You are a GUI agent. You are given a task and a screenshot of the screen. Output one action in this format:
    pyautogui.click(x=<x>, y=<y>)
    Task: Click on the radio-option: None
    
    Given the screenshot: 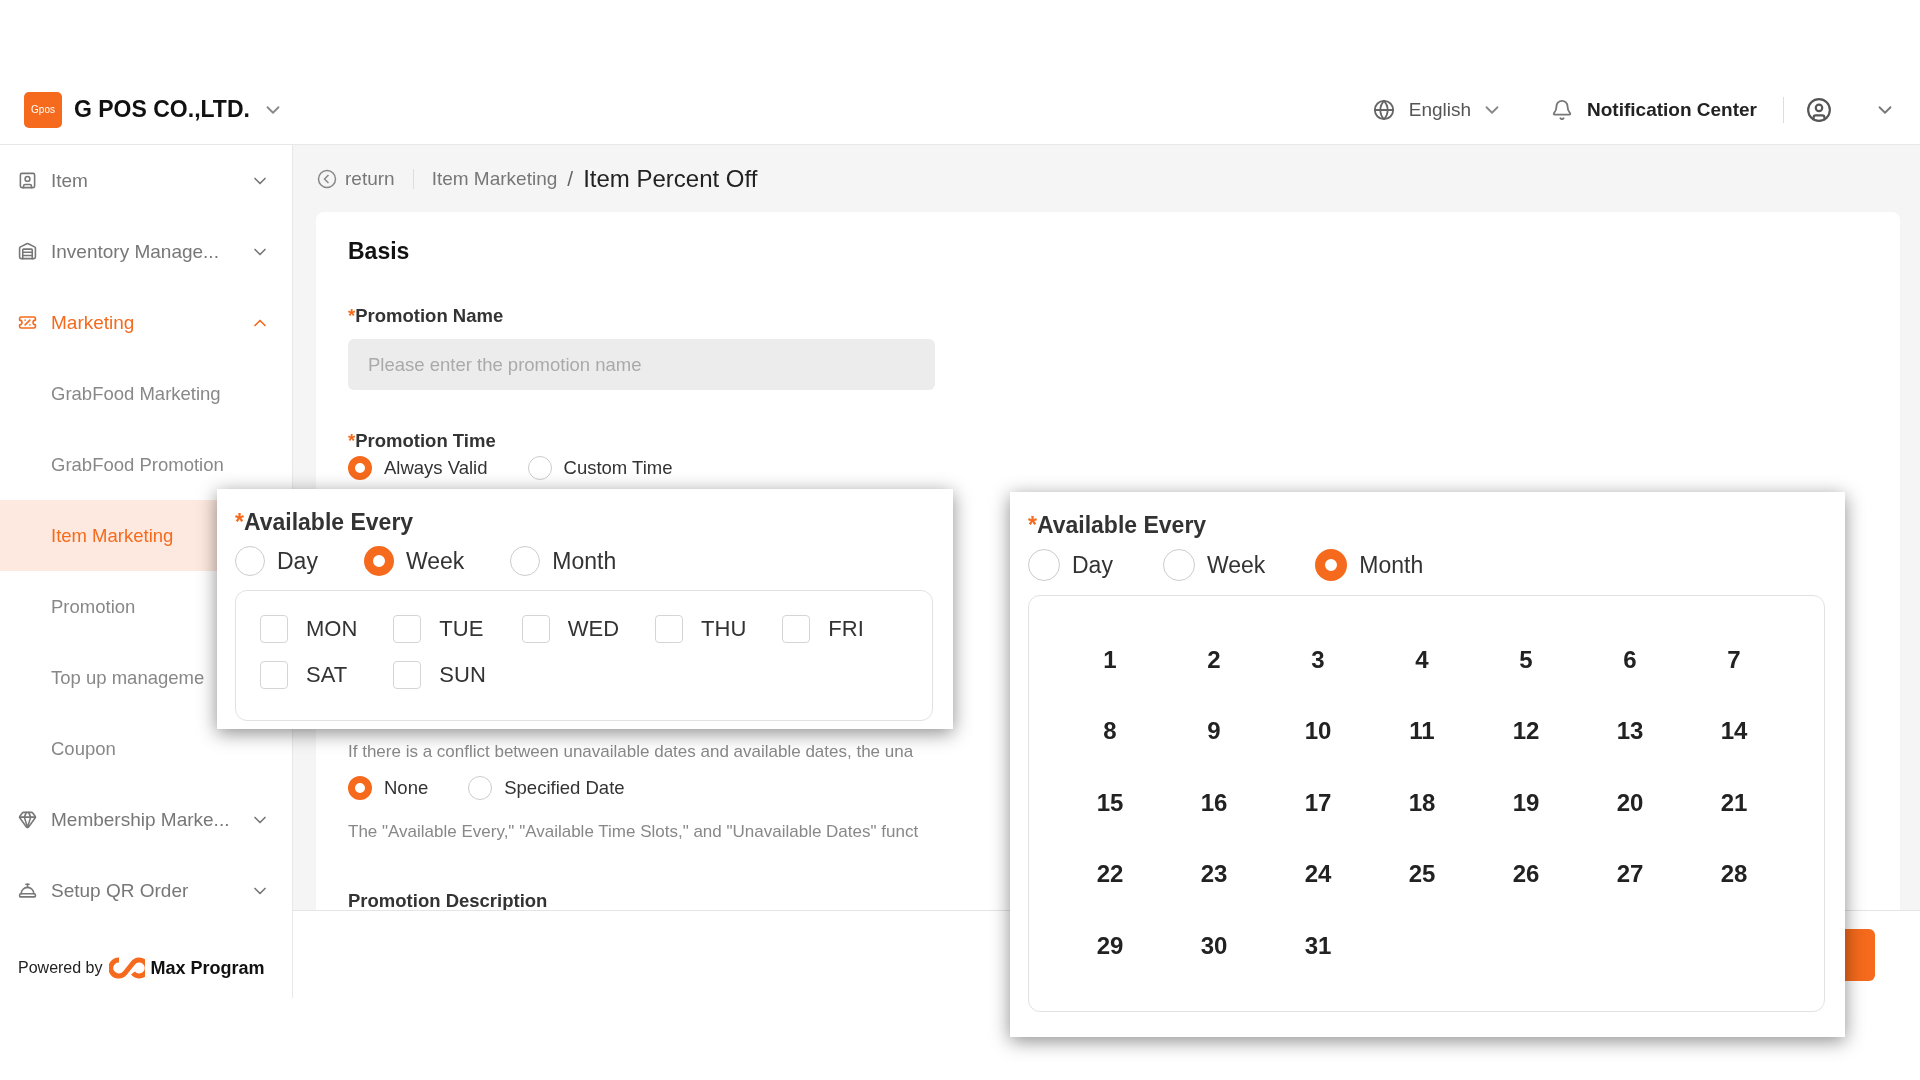 What is the action you would take?
    pyautogui.click(x=388, y=788)
    